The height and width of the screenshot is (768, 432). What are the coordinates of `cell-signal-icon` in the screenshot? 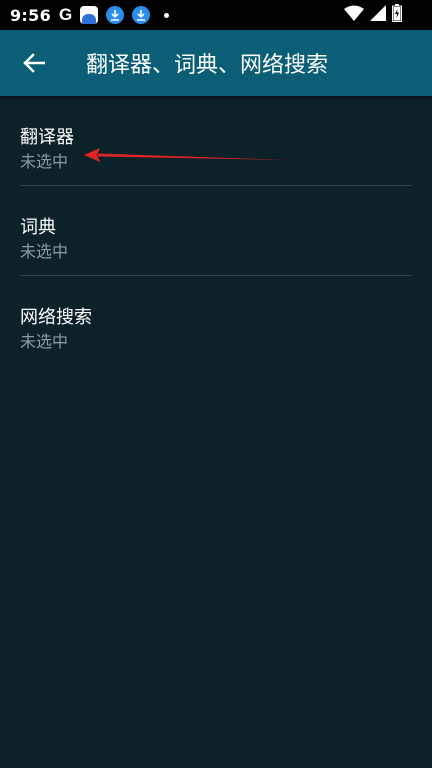 It's located at (378, 15).